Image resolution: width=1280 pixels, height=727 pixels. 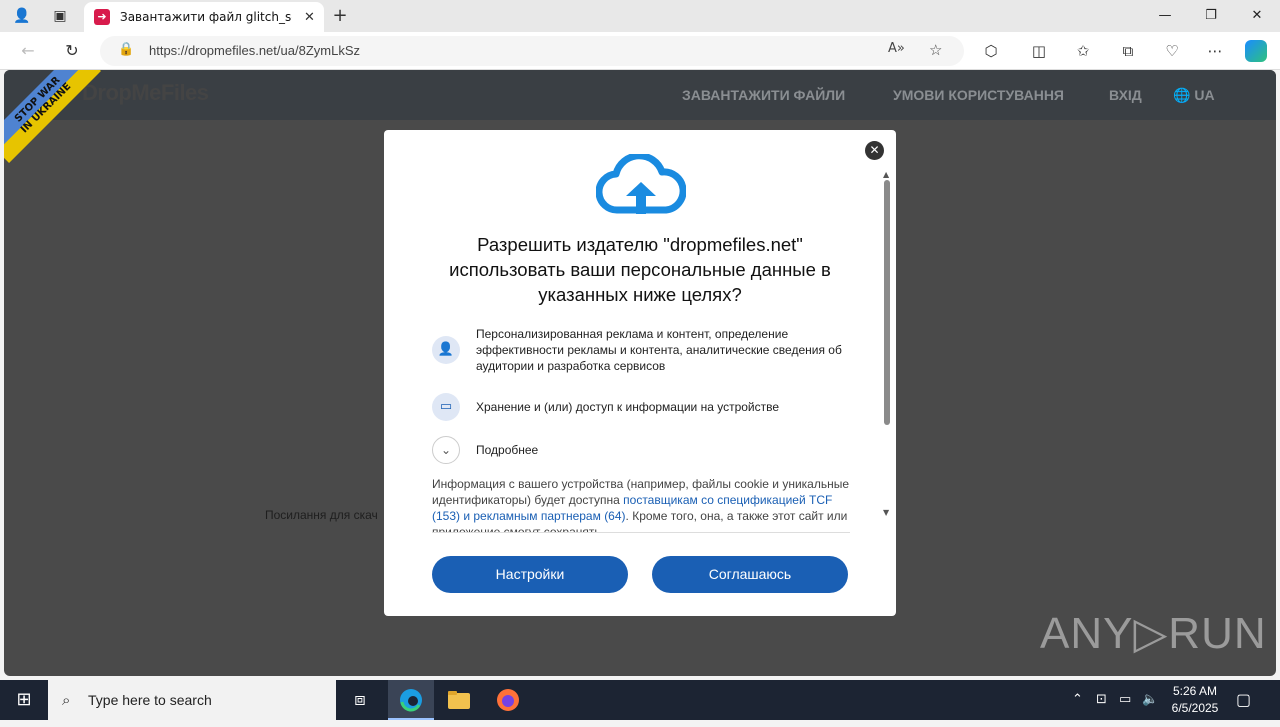 I want to click on collections-icon: ⧉, so click(x=1128, y=51).